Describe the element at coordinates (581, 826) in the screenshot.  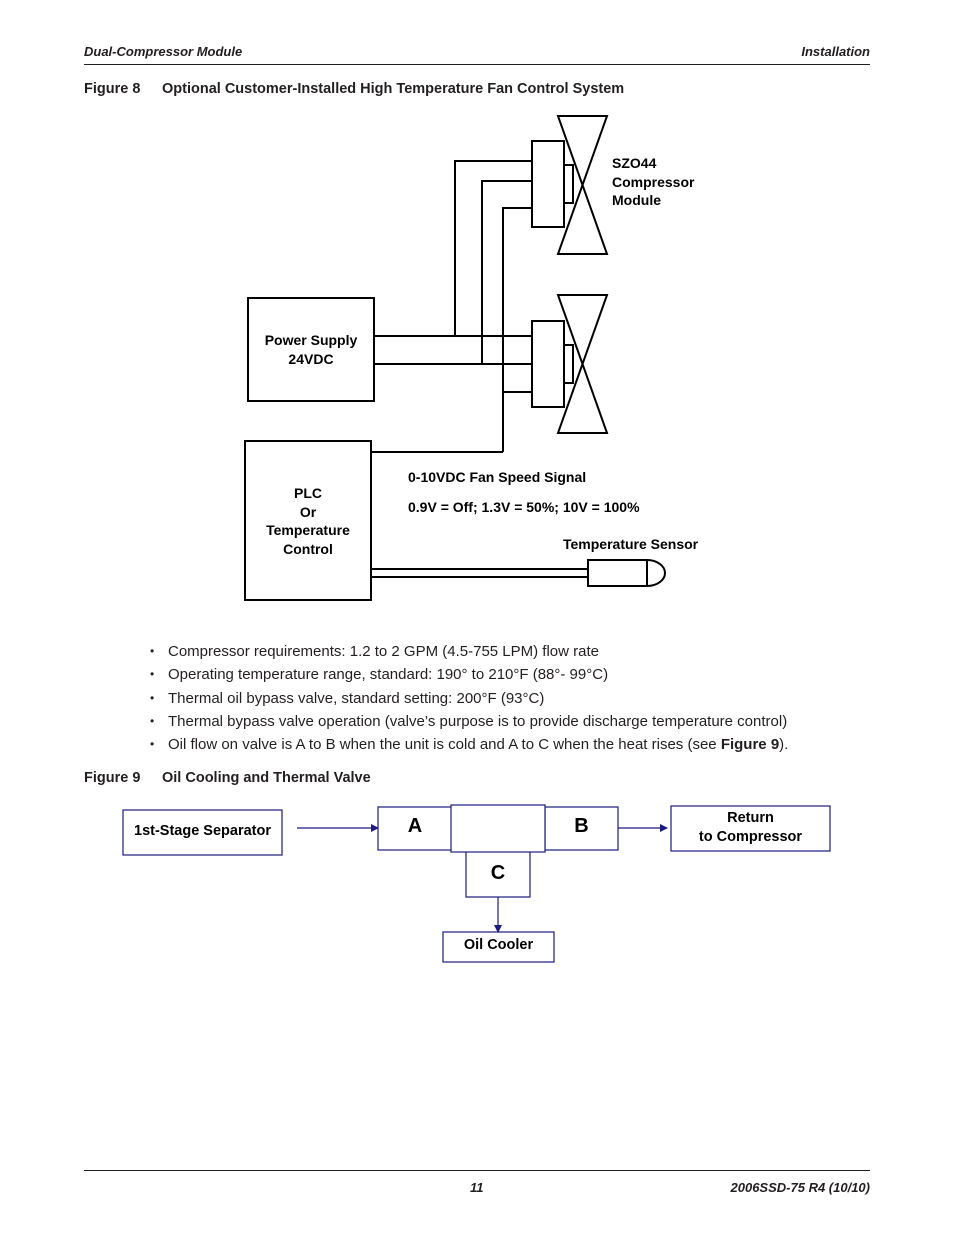
I see `port-b-label: B` at that location.